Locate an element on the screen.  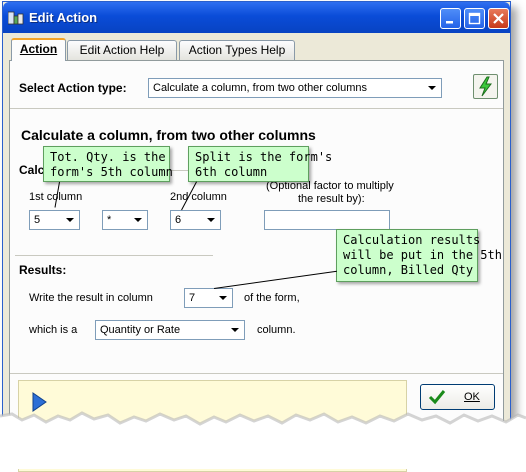
second-column-label: 2nd column is located at coordinates (198, 197).